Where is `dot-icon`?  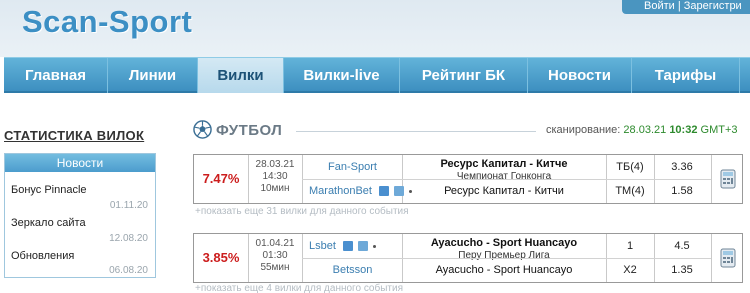
dot-icon is located at coordinates (375, 246).